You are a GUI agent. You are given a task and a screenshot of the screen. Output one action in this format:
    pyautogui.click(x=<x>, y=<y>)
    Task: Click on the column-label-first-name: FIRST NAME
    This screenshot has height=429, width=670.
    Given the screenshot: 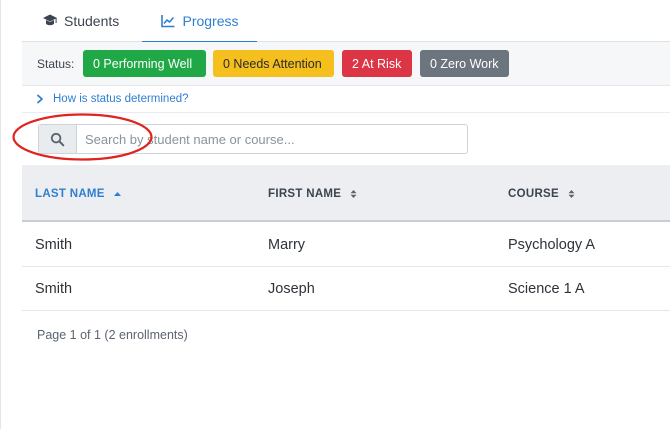 What is the action you would take?
    pyautogui.click(x=305, y=193)
    